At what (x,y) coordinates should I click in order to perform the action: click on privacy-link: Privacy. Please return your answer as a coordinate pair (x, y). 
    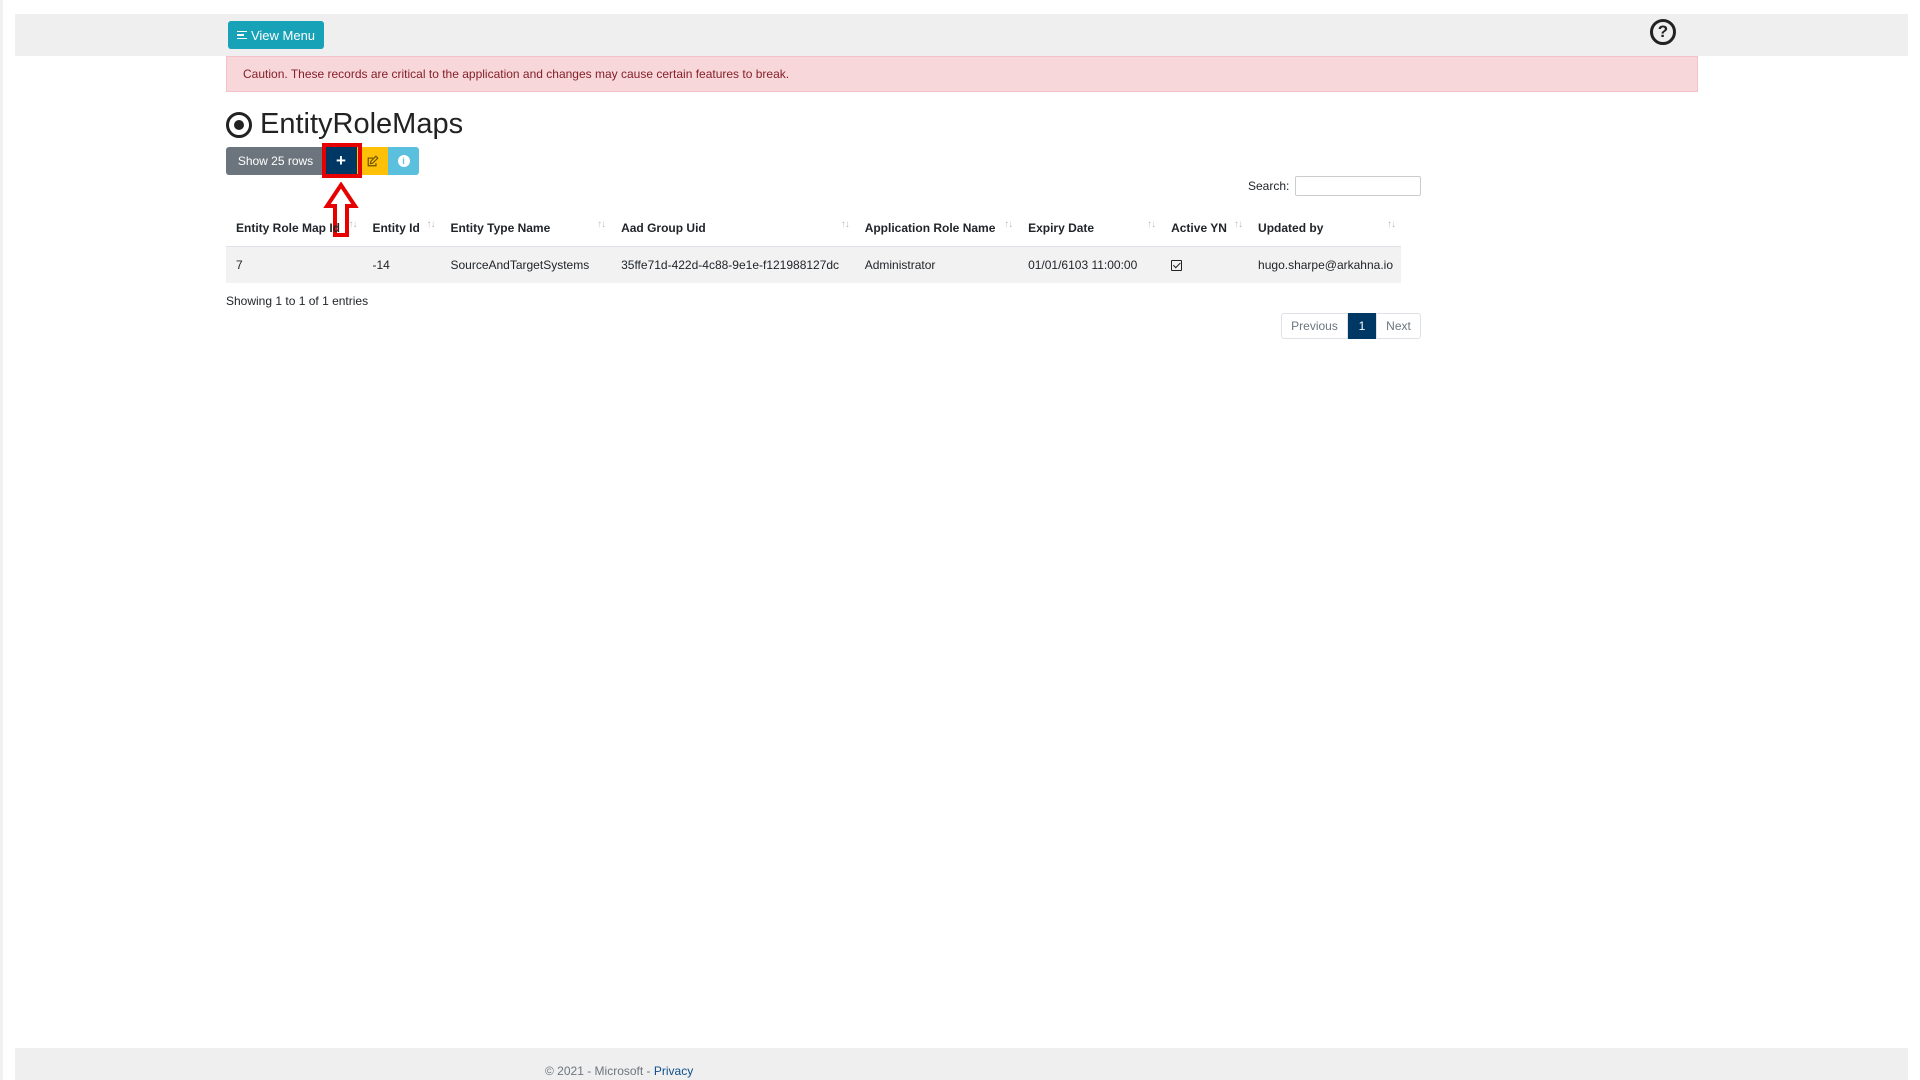
    Looking at the image, I should click on (673, 1071).